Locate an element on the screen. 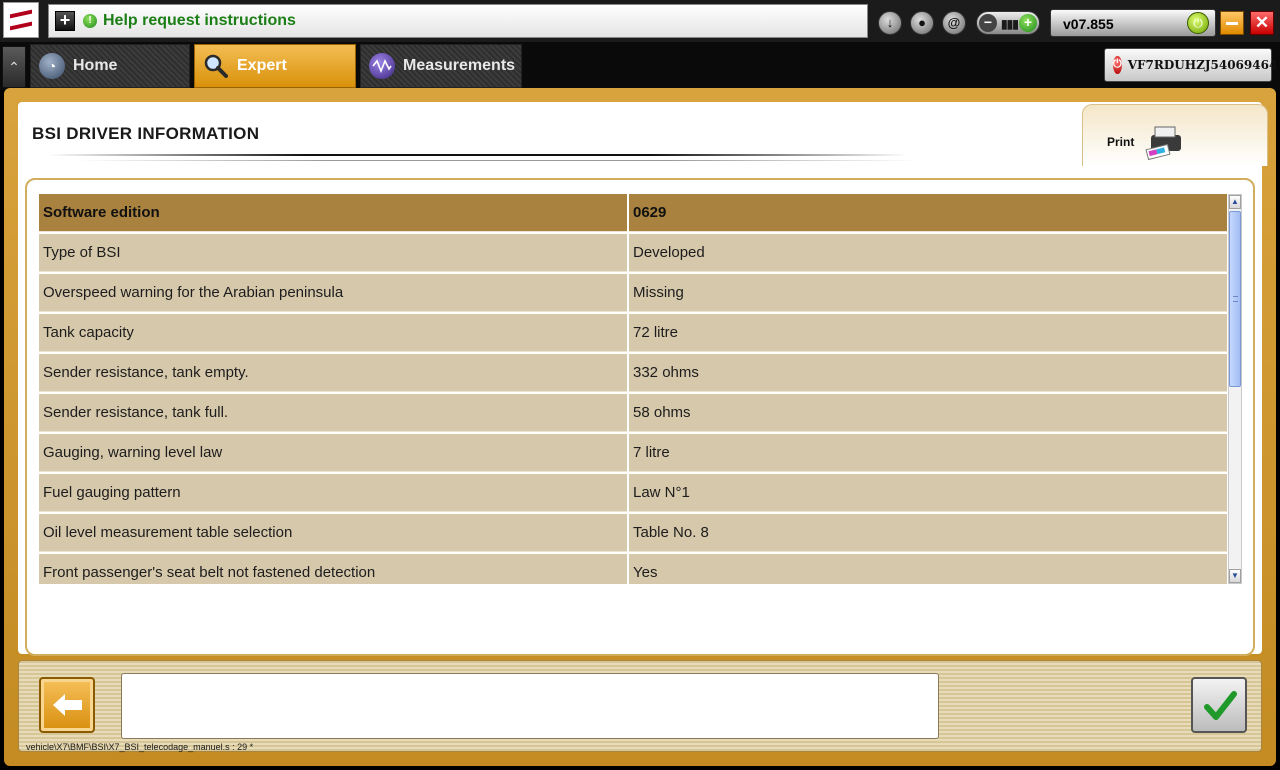 This screenshot has height=770, width=1280. tab-home-label: Home is located at coordinates (95, 65).